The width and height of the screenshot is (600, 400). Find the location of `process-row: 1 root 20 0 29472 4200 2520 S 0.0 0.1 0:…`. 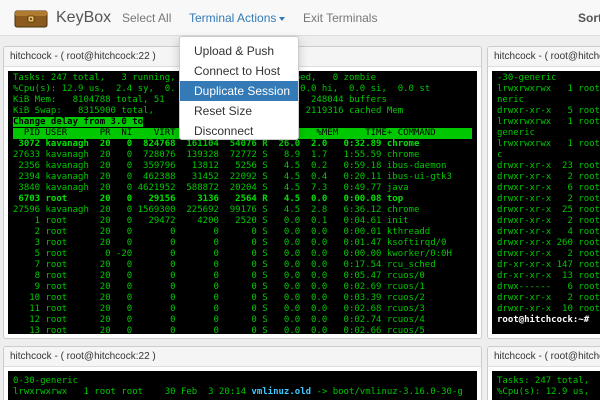

process-row: 1 root 20 0 29472 4200 2520 S 0.0 0.1 0:… is located at coordinates (211, 221).